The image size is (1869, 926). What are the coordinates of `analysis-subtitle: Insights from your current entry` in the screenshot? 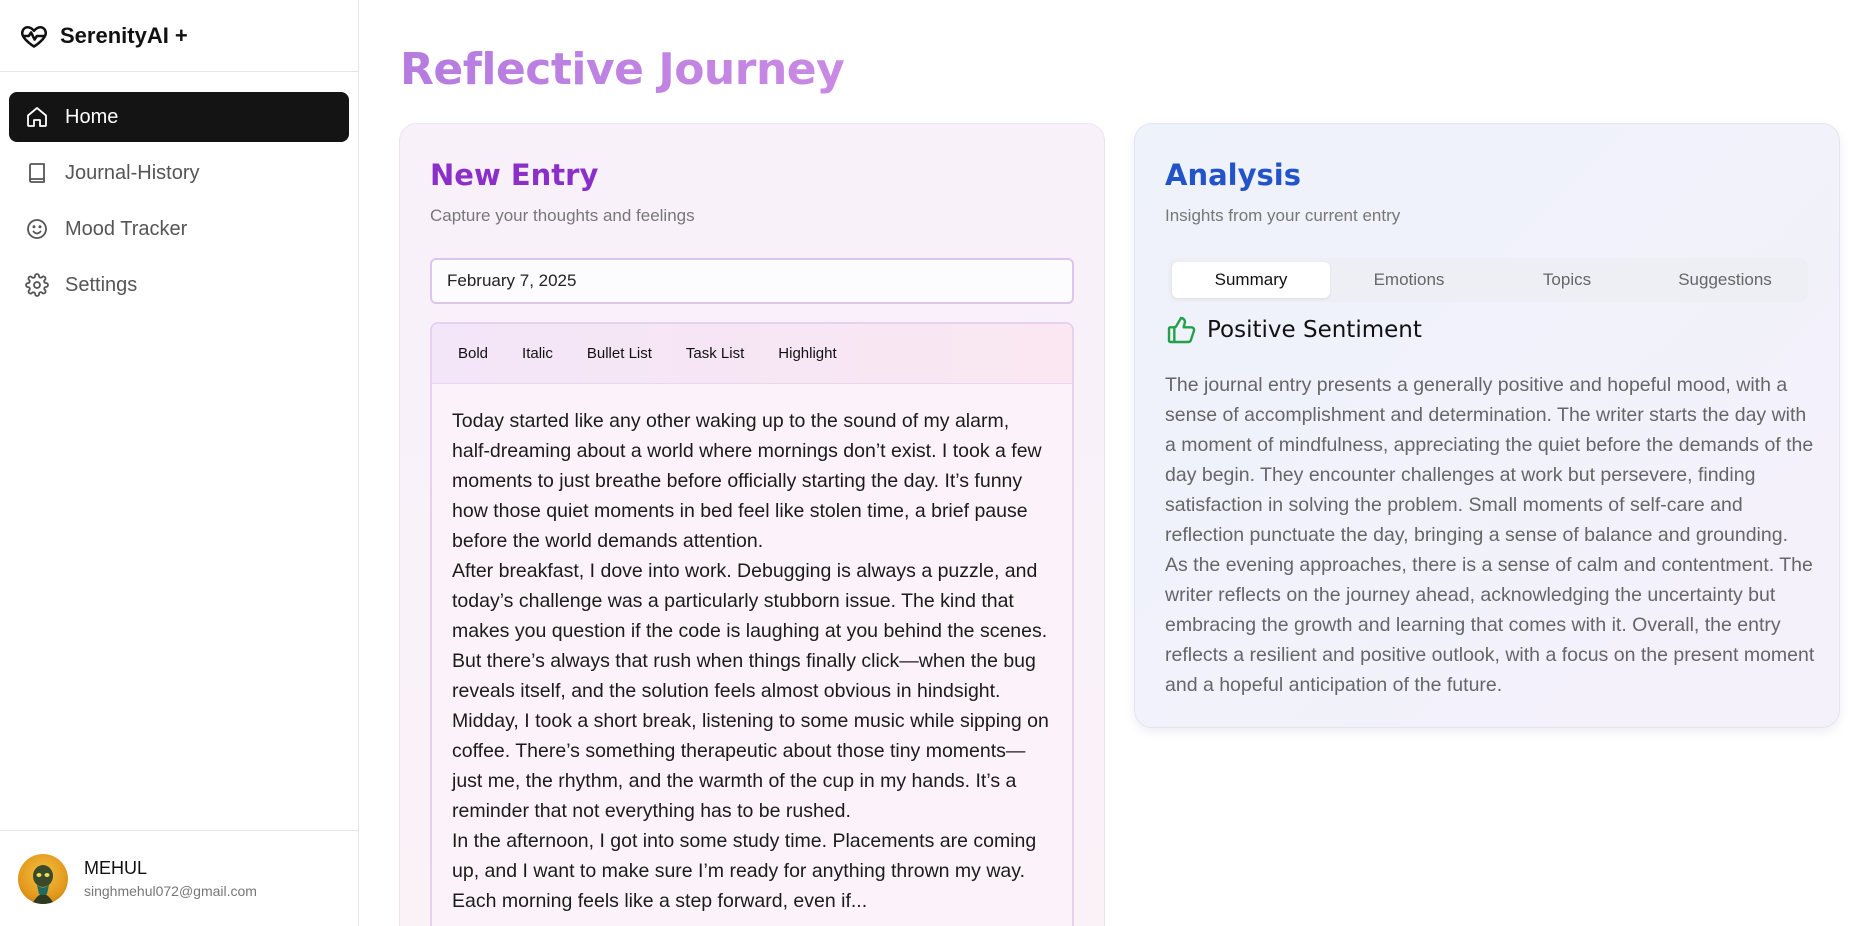 It's located at (1283, 215).